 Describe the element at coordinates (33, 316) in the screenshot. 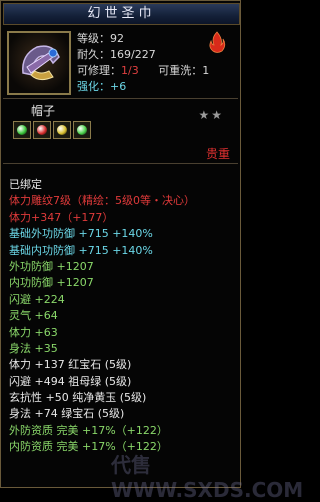

I see `attribute-line: 灵气 +64` at that location.